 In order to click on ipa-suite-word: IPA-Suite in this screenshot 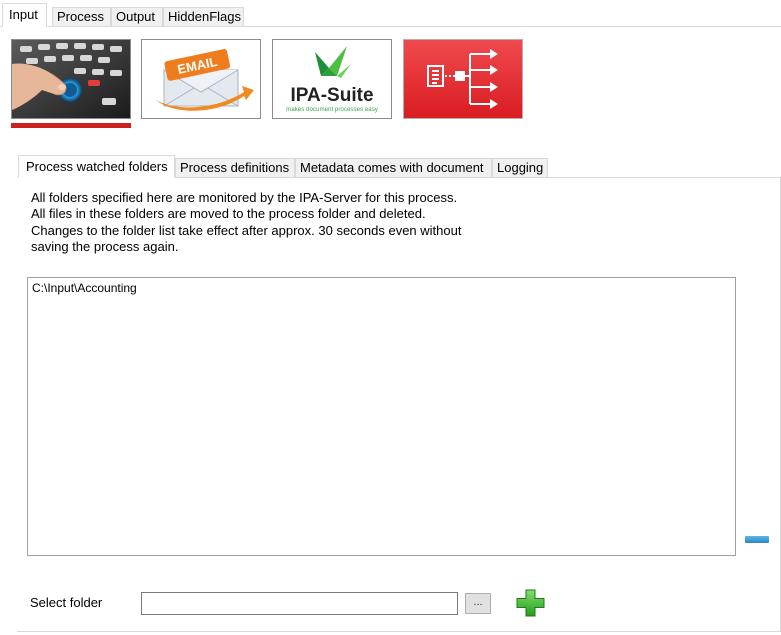, I will do `click(331, 95)`.